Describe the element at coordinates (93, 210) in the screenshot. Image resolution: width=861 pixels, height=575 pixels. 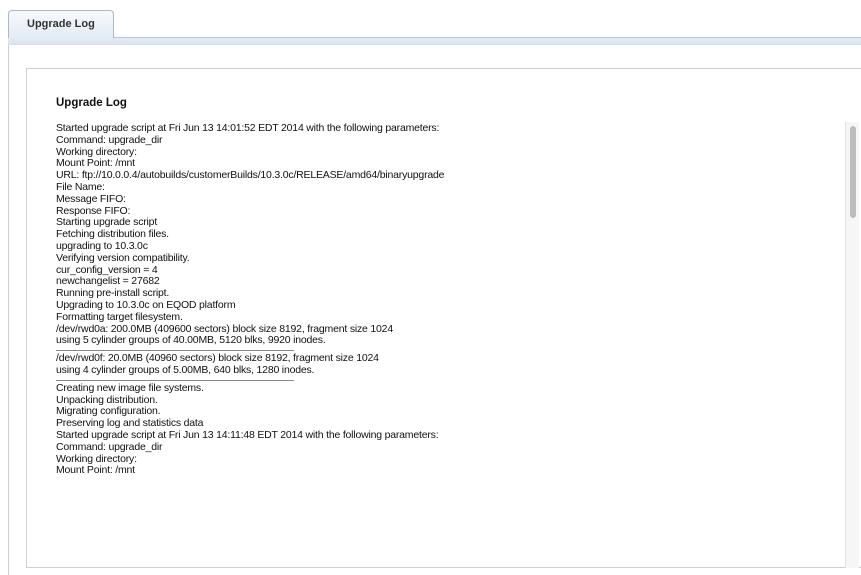
I see `log-line: Response FIFO:` at that location.